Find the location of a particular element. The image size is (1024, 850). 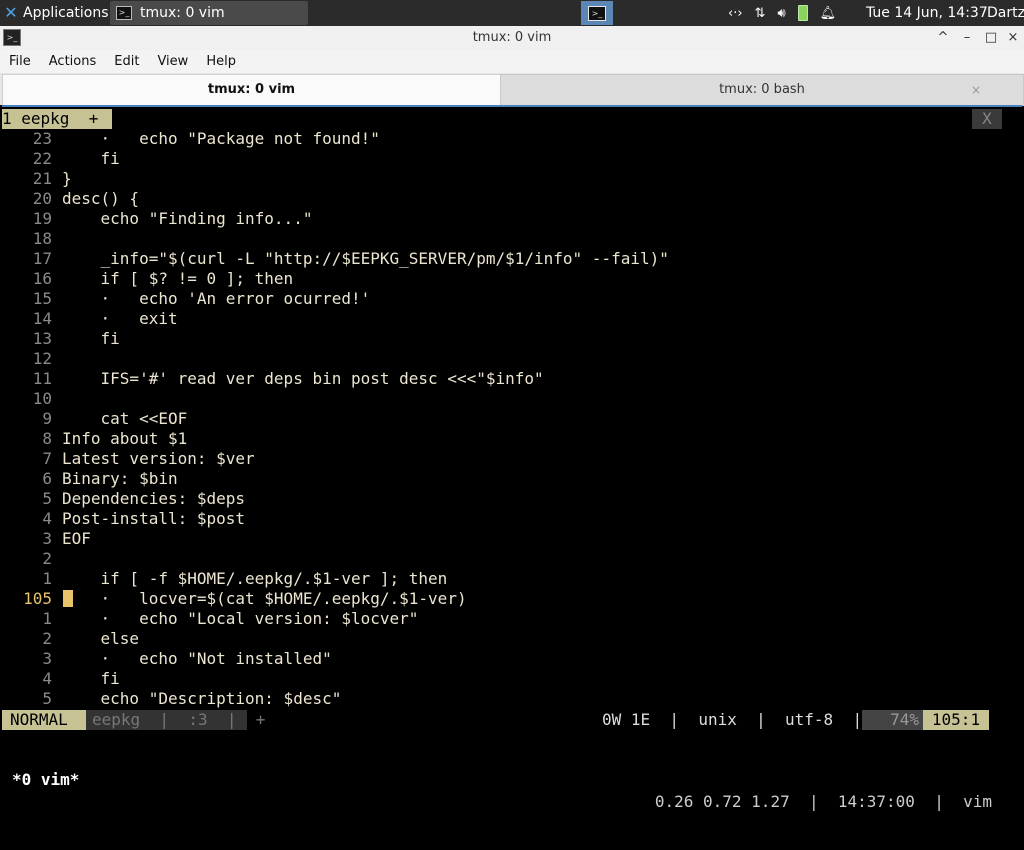

line-number: 21 is located at coordinates (42, 178).